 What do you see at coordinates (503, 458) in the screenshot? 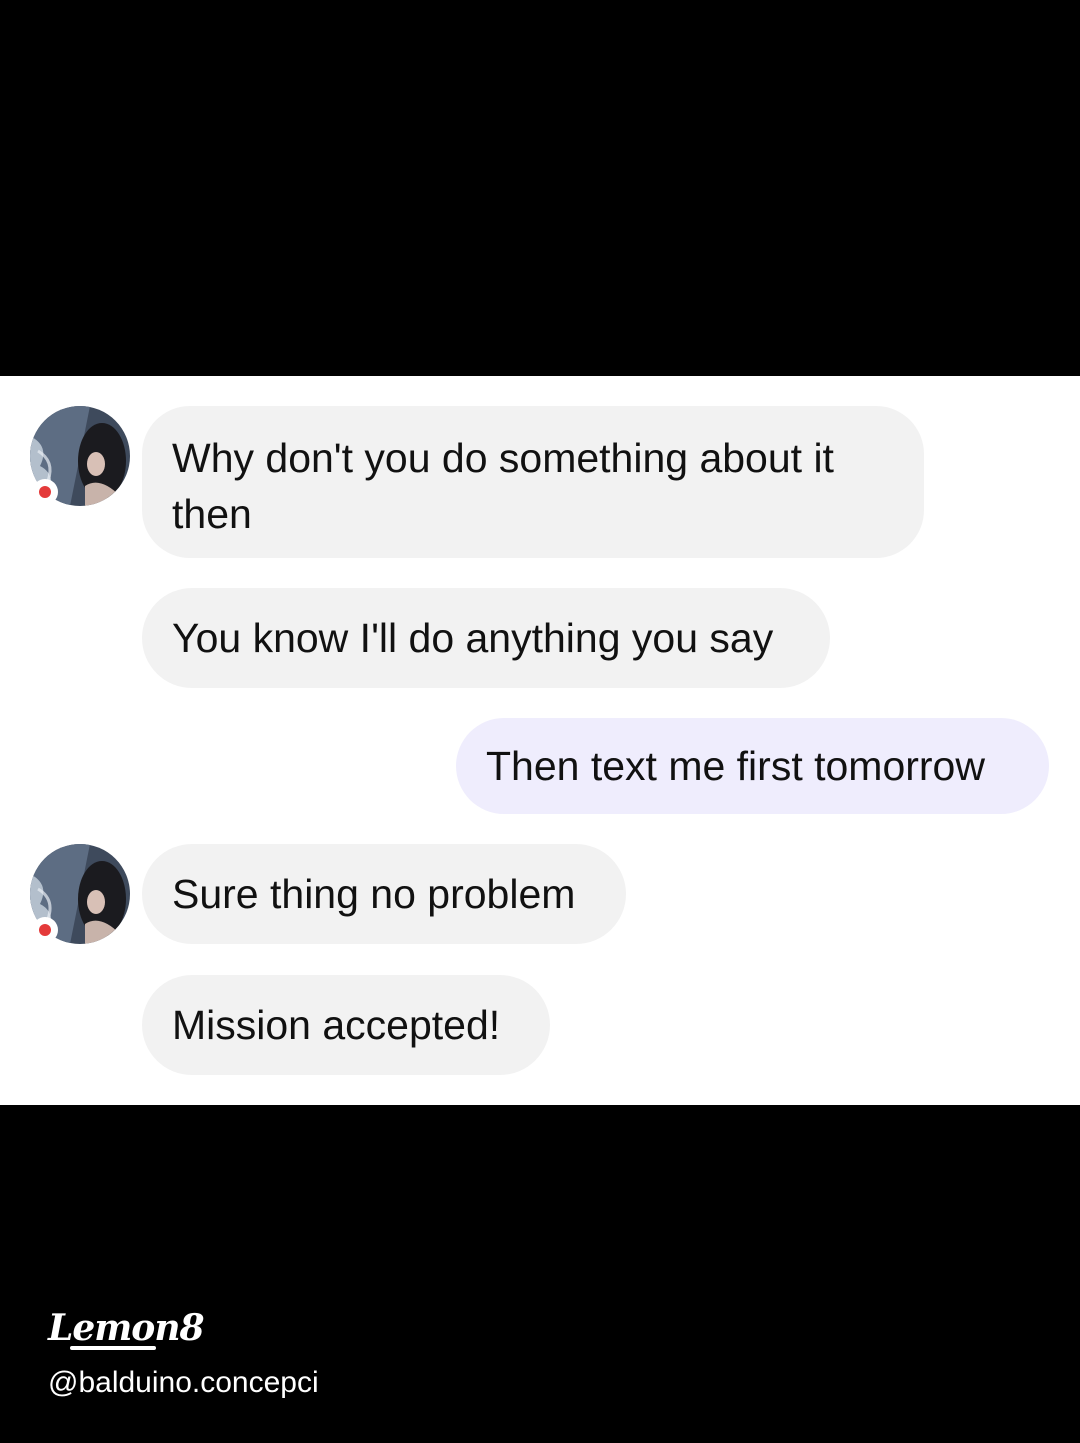
I see `message-text-line: Why don't you do something about it` at bounding box center [503, 458].